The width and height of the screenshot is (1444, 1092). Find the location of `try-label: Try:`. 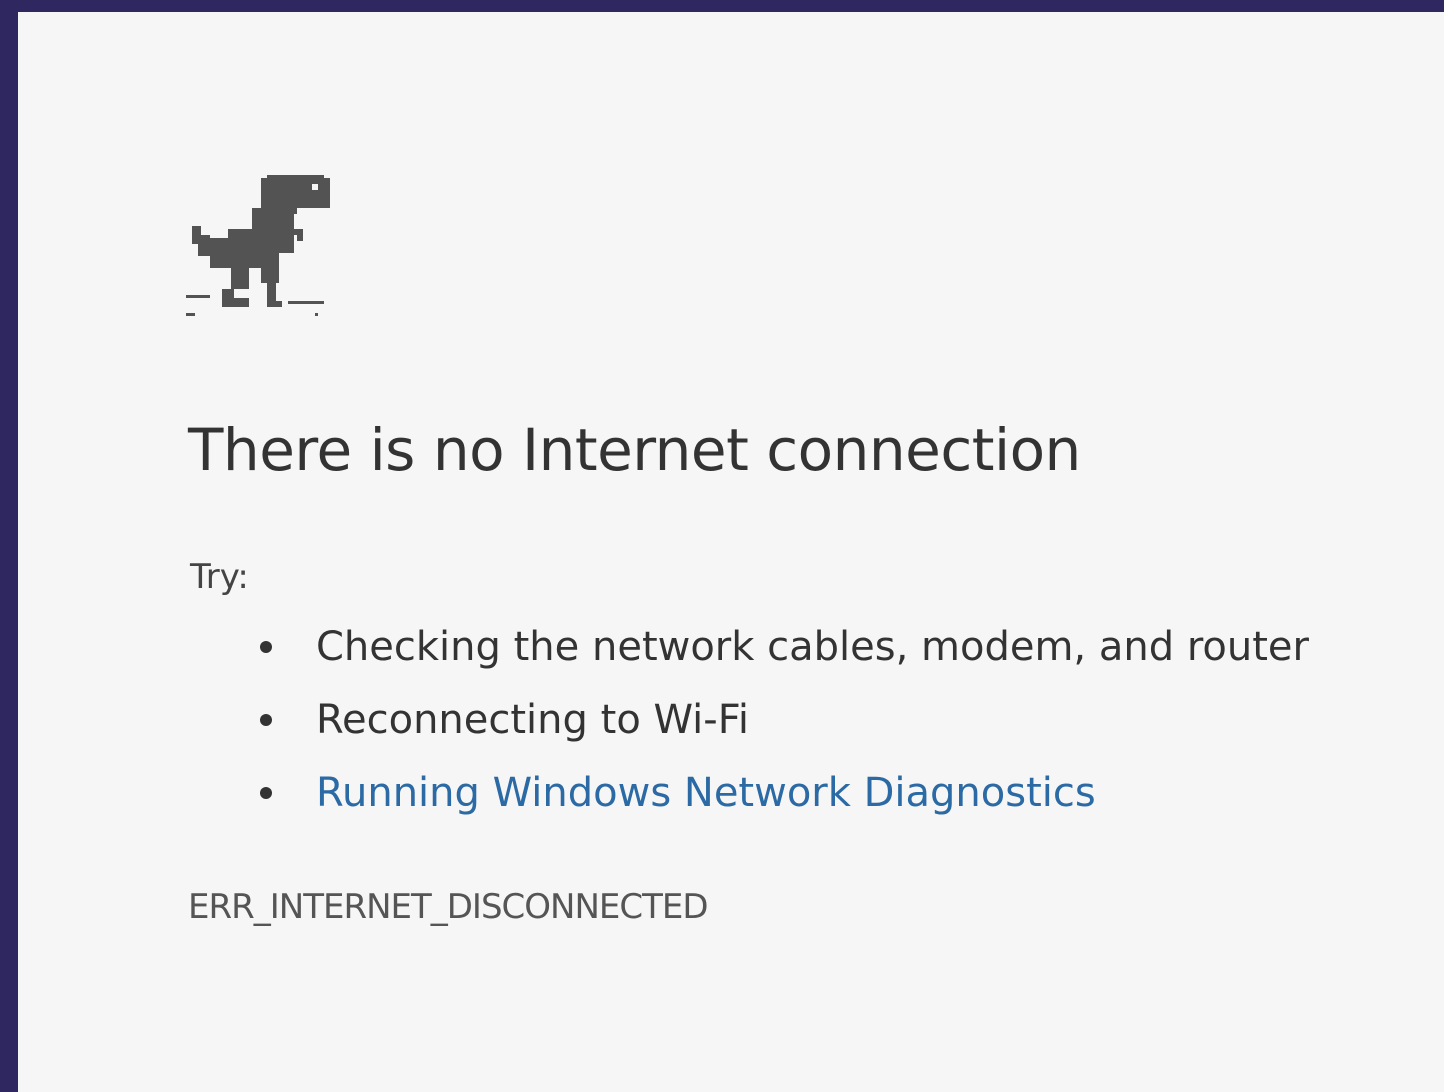

try-label: Try: is located at coordinates (219, 577).